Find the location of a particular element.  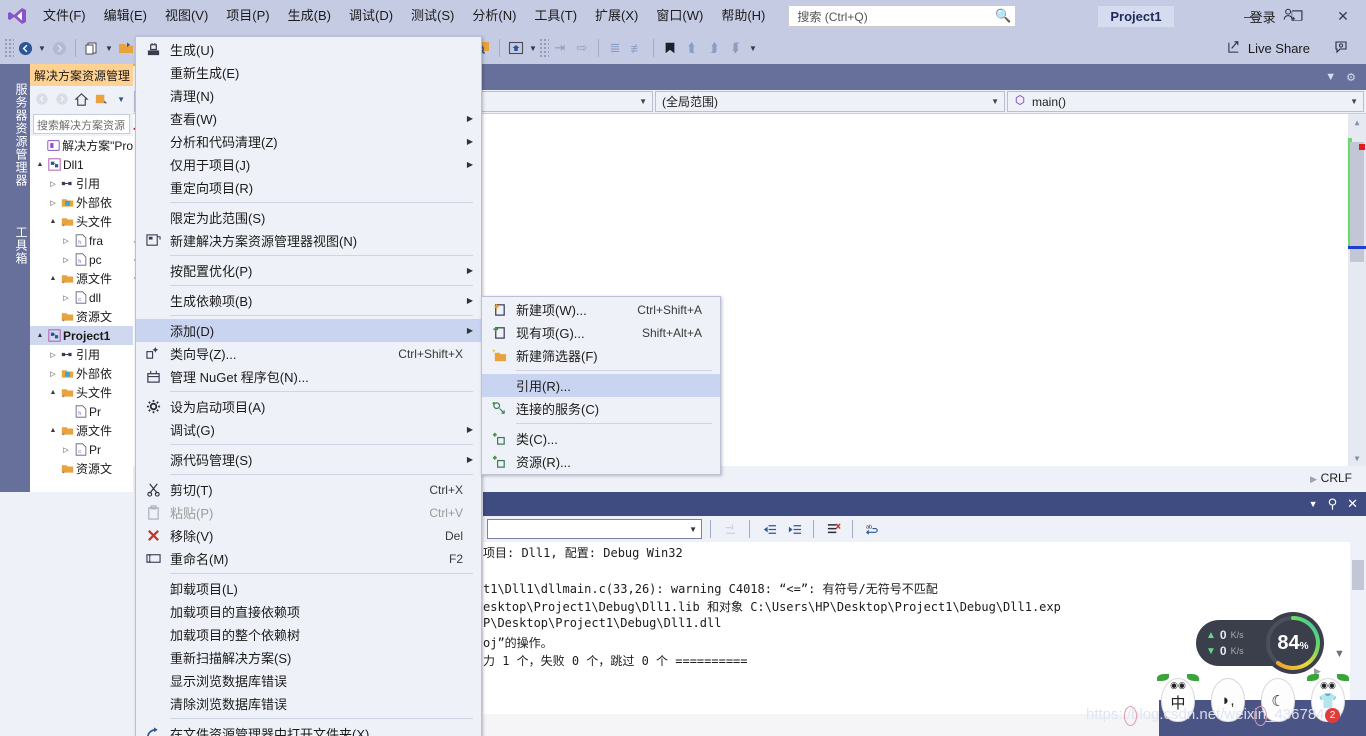

toolbar-overflow-icon: ▼ is located at coordinates (753, 48).